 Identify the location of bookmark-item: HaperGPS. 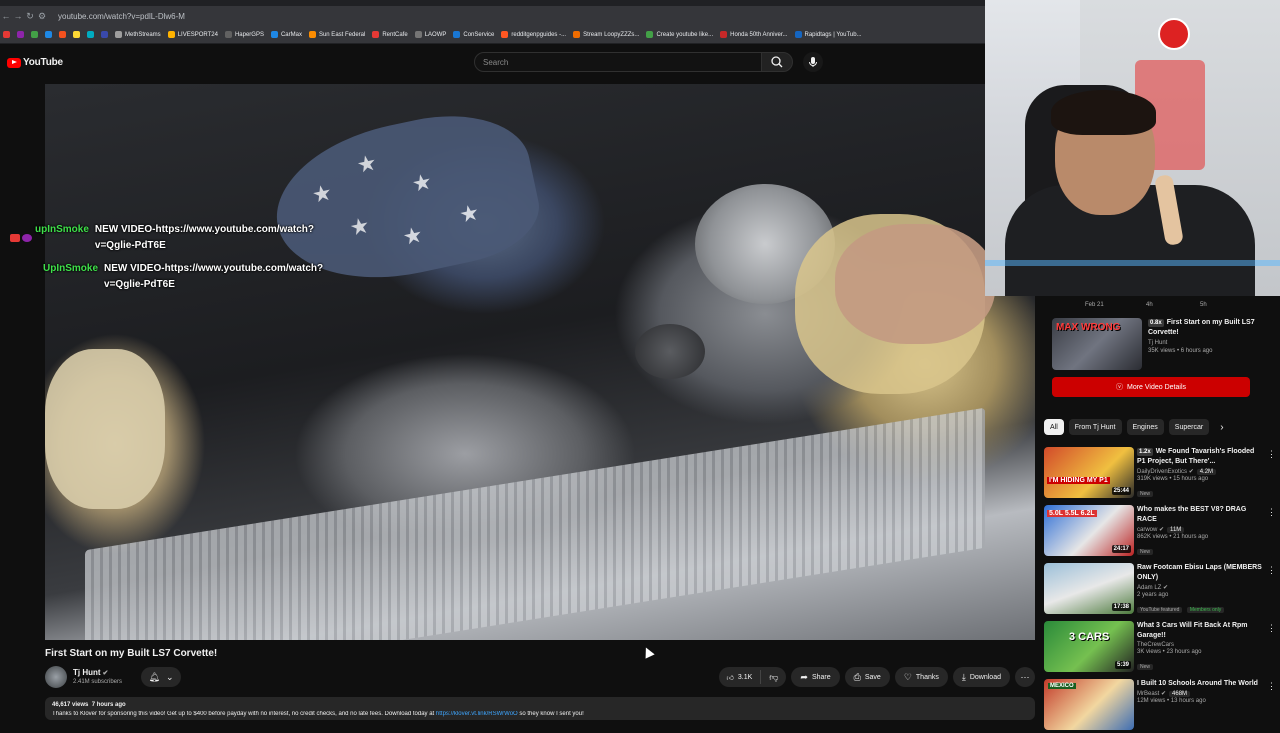
(244, 34).